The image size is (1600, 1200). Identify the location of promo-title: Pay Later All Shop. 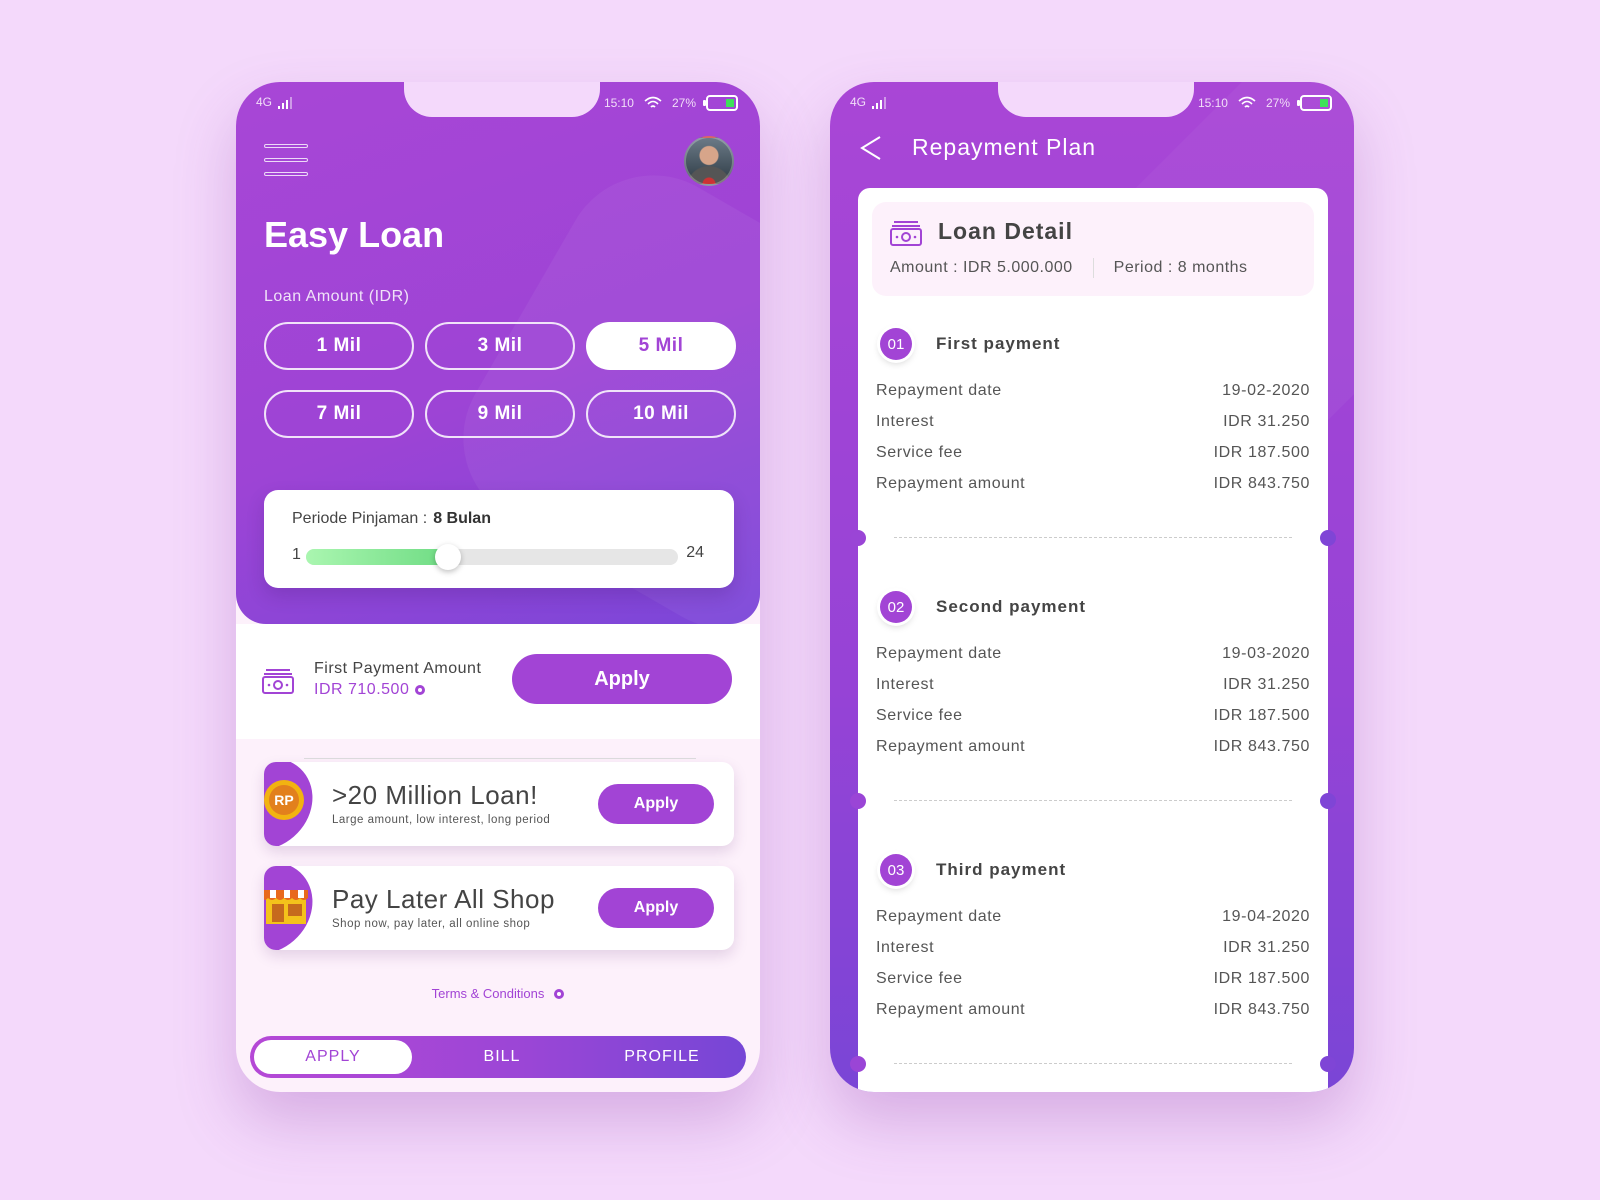
(443, 899).